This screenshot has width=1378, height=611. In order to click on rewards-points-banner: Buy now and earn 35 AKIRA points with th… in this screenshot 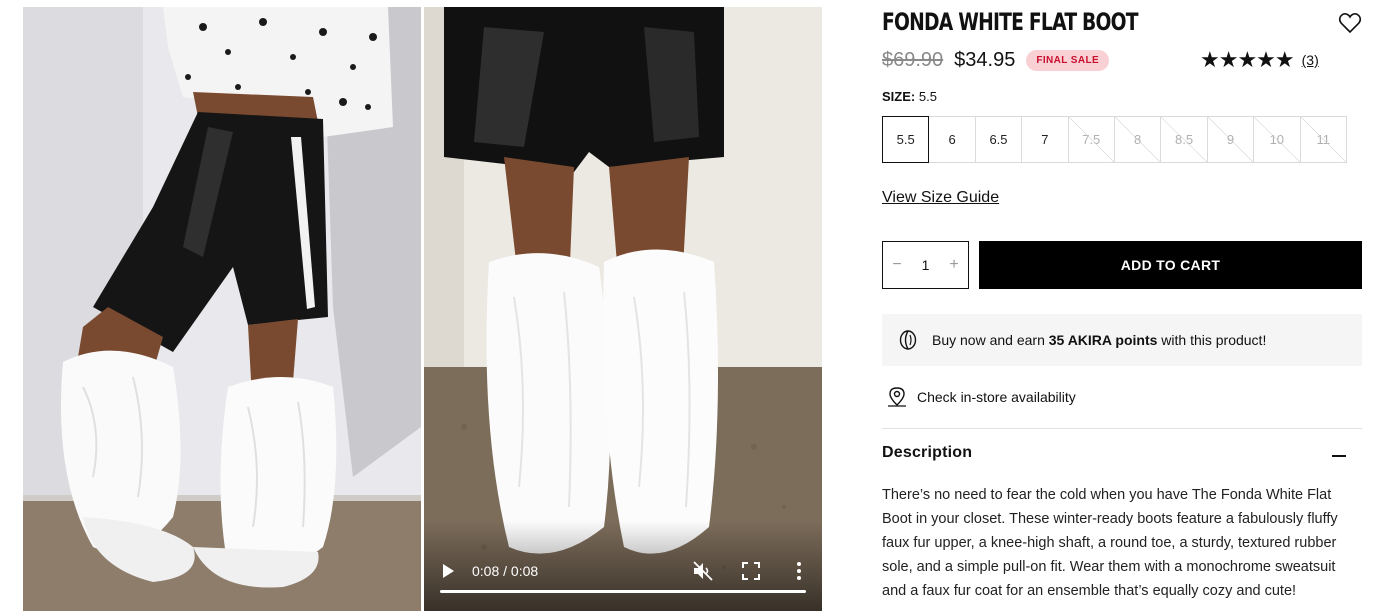, I will do `click(1122, 340)`.